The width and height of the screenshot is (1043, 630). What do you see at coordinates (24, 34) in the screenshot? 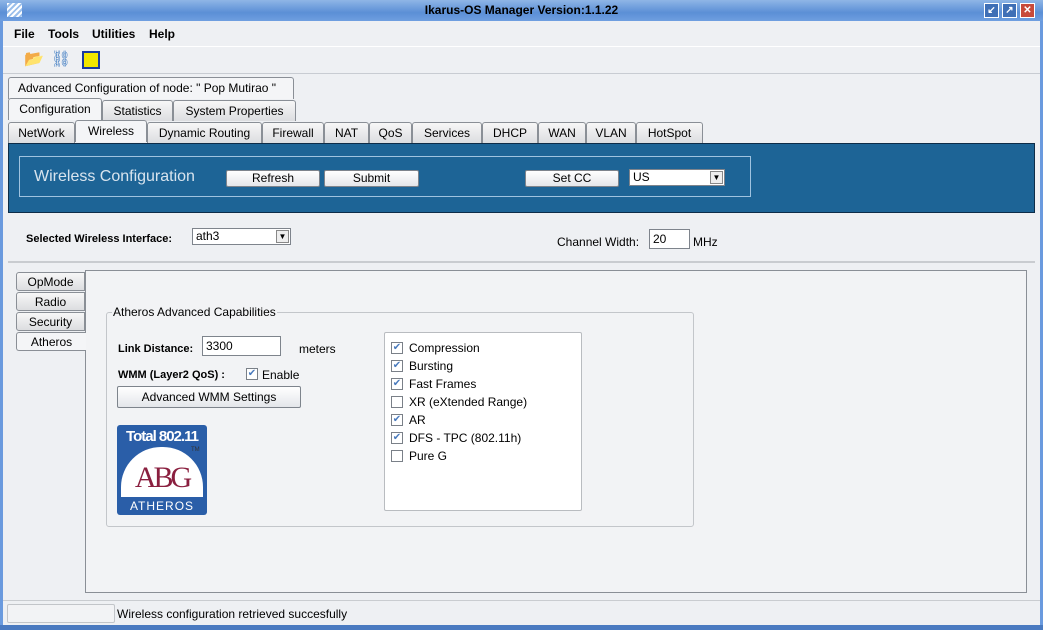
I see `menu-file: File` at bounding box center [24, 34].